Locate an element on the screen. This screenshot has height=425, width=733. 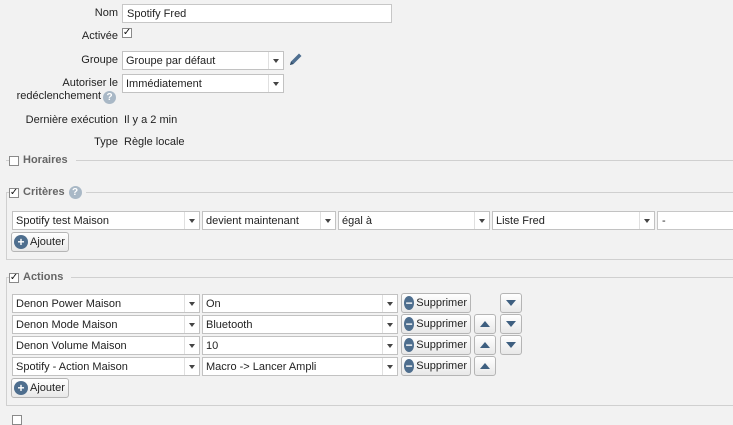
autoriser-label-line1: Autoriser le is located at coordinates (90, 83).